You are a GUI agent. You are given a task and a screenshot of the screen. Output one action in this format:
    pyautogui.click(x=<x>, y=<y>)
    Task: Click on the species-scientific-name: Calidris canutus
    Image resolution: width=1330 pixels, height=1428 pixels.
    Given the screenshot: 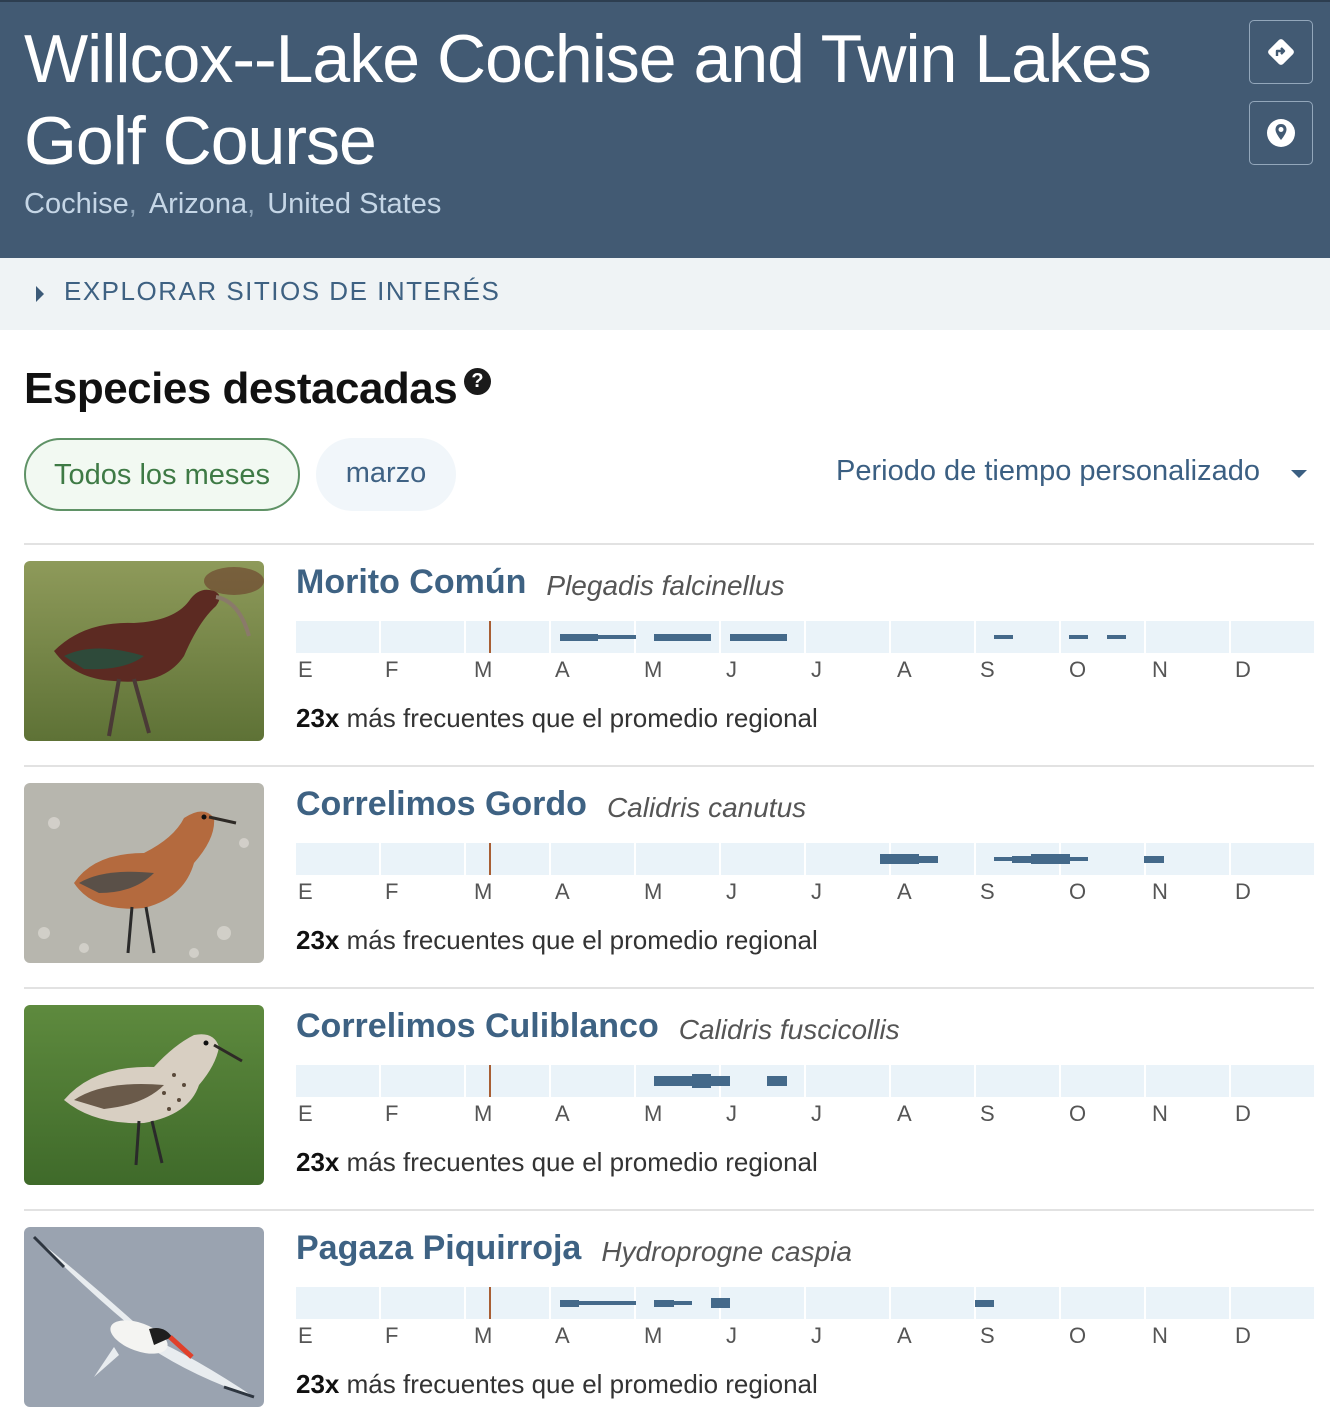 What is the action you would take?
    pyautogui.click(x=706, y=807)
    